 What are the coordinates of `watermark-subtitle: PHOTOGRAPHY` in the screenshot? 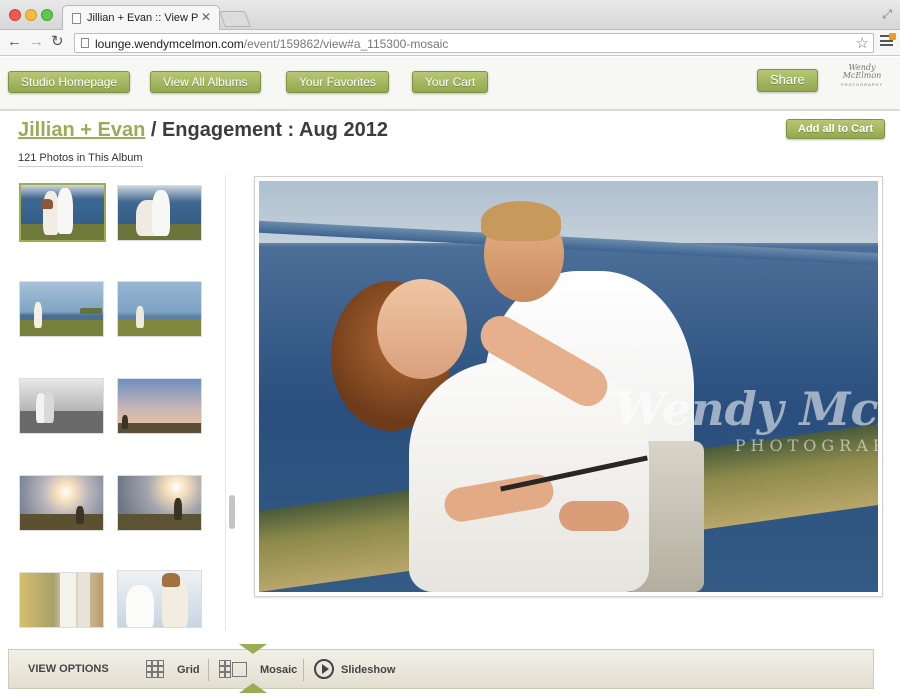 It's located at (806, 445).